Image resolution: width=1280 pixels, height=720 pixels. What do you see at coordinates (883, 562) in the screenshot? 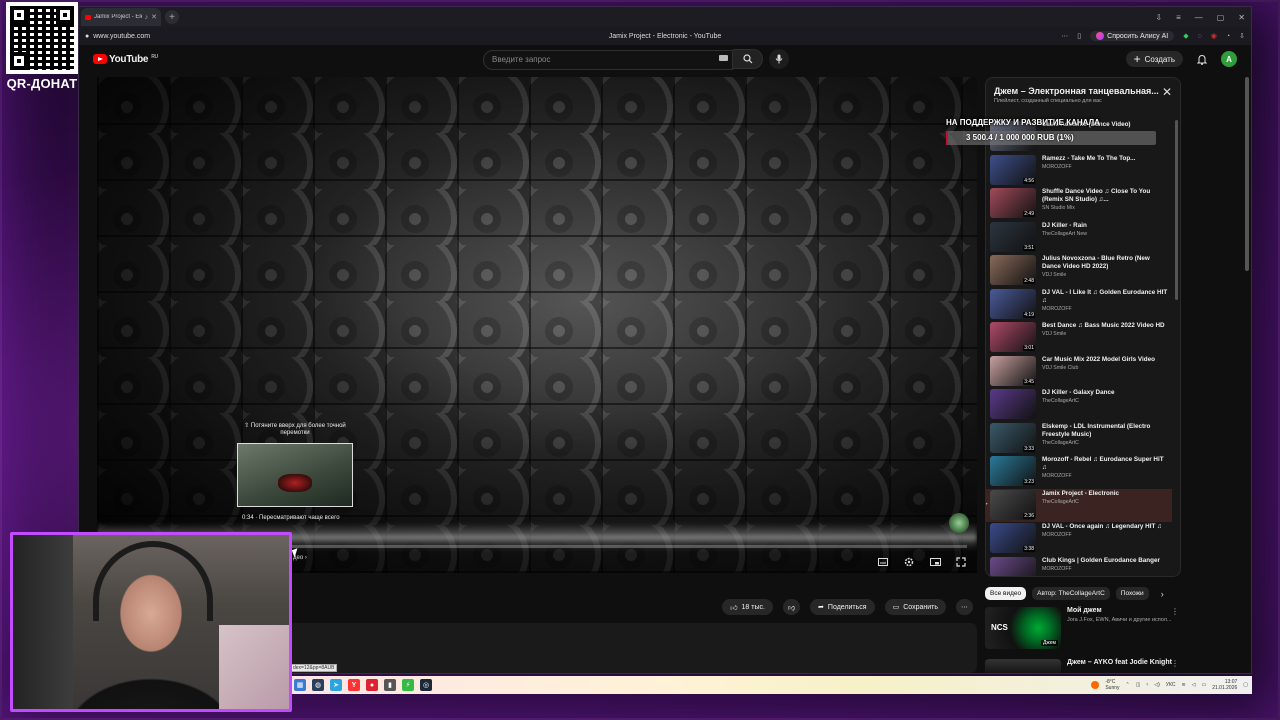
I see `subtitles-icon` at bounding box center [883, 562].